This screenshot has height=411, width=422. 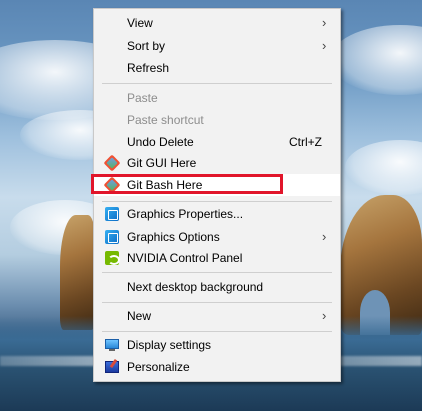 I want to click on shortcut-label: Ctrl+Z, so click(x=305, y=142).